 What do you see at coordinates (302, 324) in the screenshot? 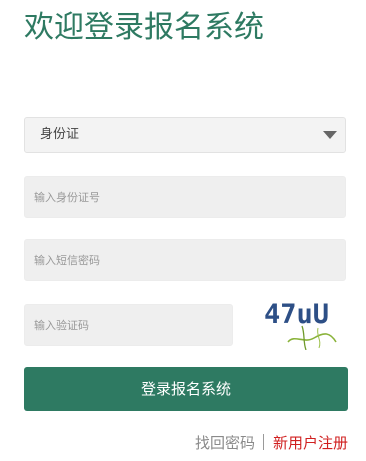
I see `captcha-image: 47uU` at bounding box center [302, 324].